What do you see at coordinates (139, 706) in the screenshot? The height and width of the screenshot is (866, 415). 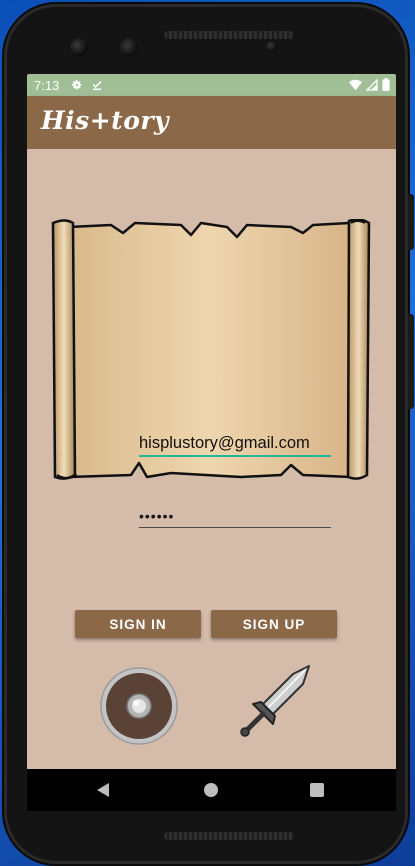 I see `shield-icon` at bounding box center [139, 706].